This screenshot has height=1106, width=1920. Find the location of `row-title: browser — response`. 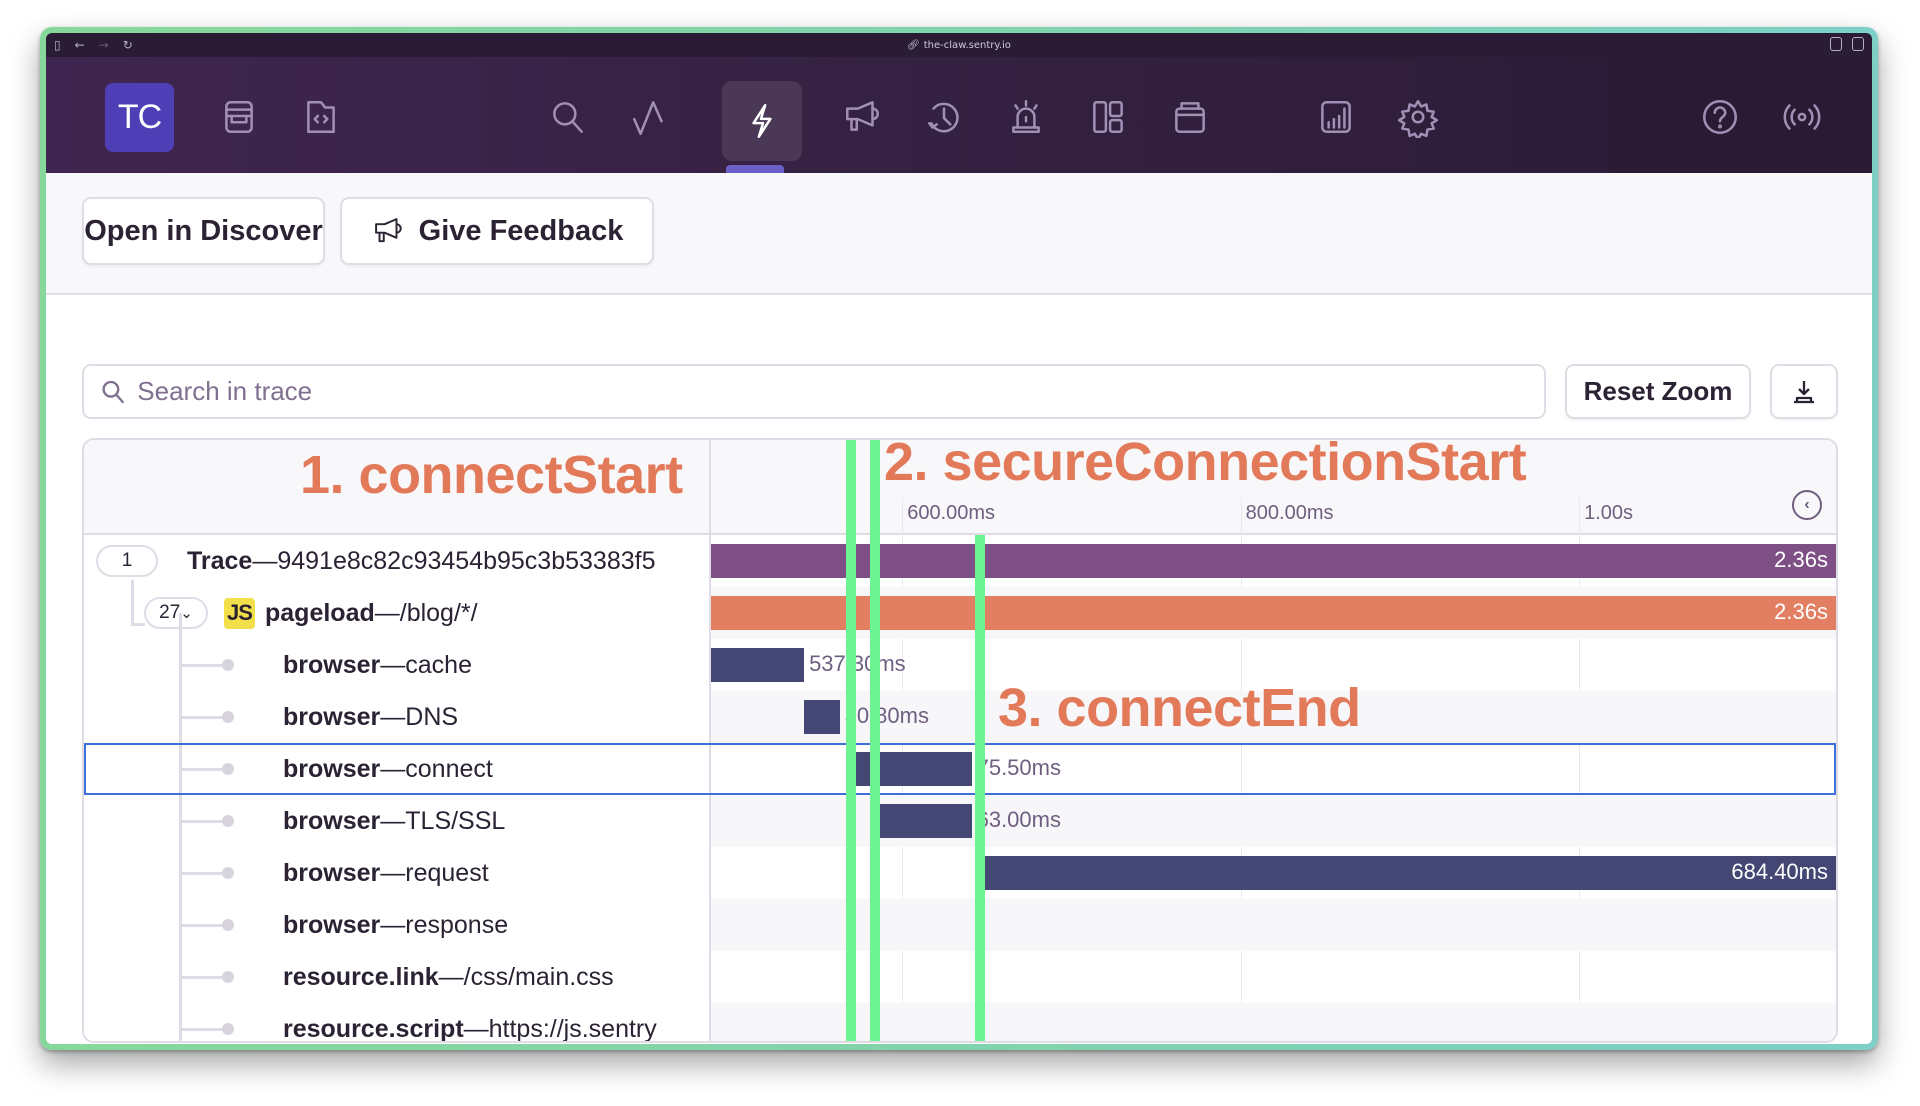

row-title: browser — response is located at coordinates (396, 925).